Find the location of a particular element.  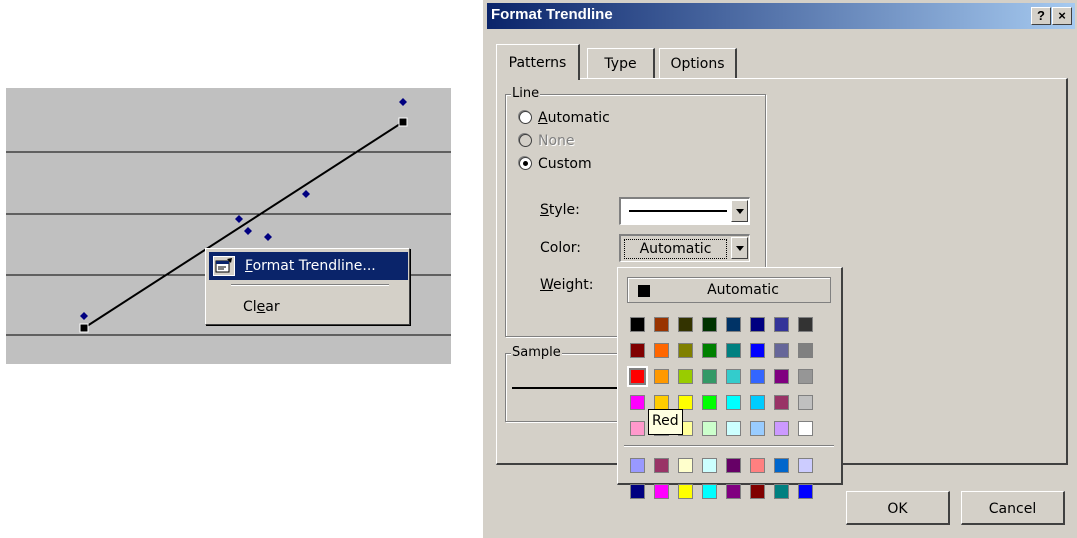

tab-patterns: Patterns is located at coordinates (538, 62).